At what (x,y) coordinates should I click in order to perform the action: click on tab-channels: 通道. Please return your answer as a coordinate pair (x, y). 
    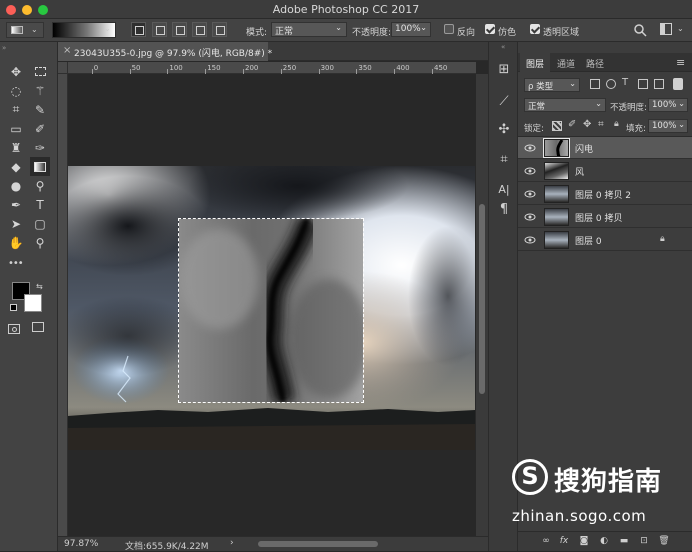
    Looking at the image, I should click on (566, 62).